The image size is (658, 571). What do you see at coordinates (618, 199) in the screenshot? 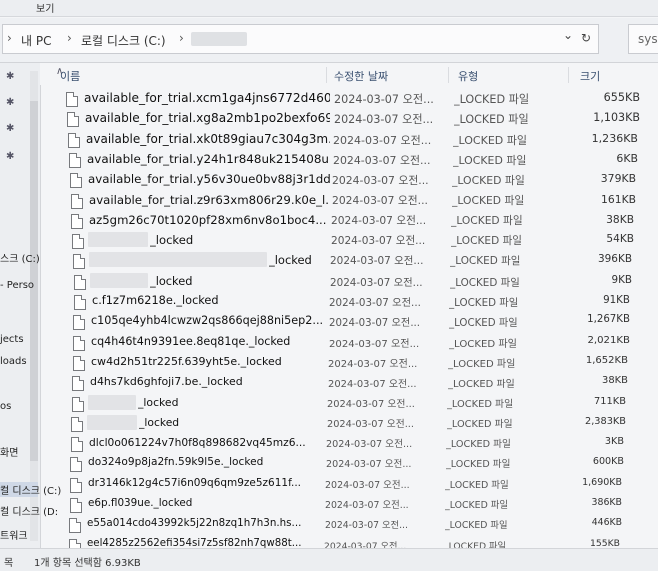
I see `file-size: 161KB` at bounding box center [618, 199].